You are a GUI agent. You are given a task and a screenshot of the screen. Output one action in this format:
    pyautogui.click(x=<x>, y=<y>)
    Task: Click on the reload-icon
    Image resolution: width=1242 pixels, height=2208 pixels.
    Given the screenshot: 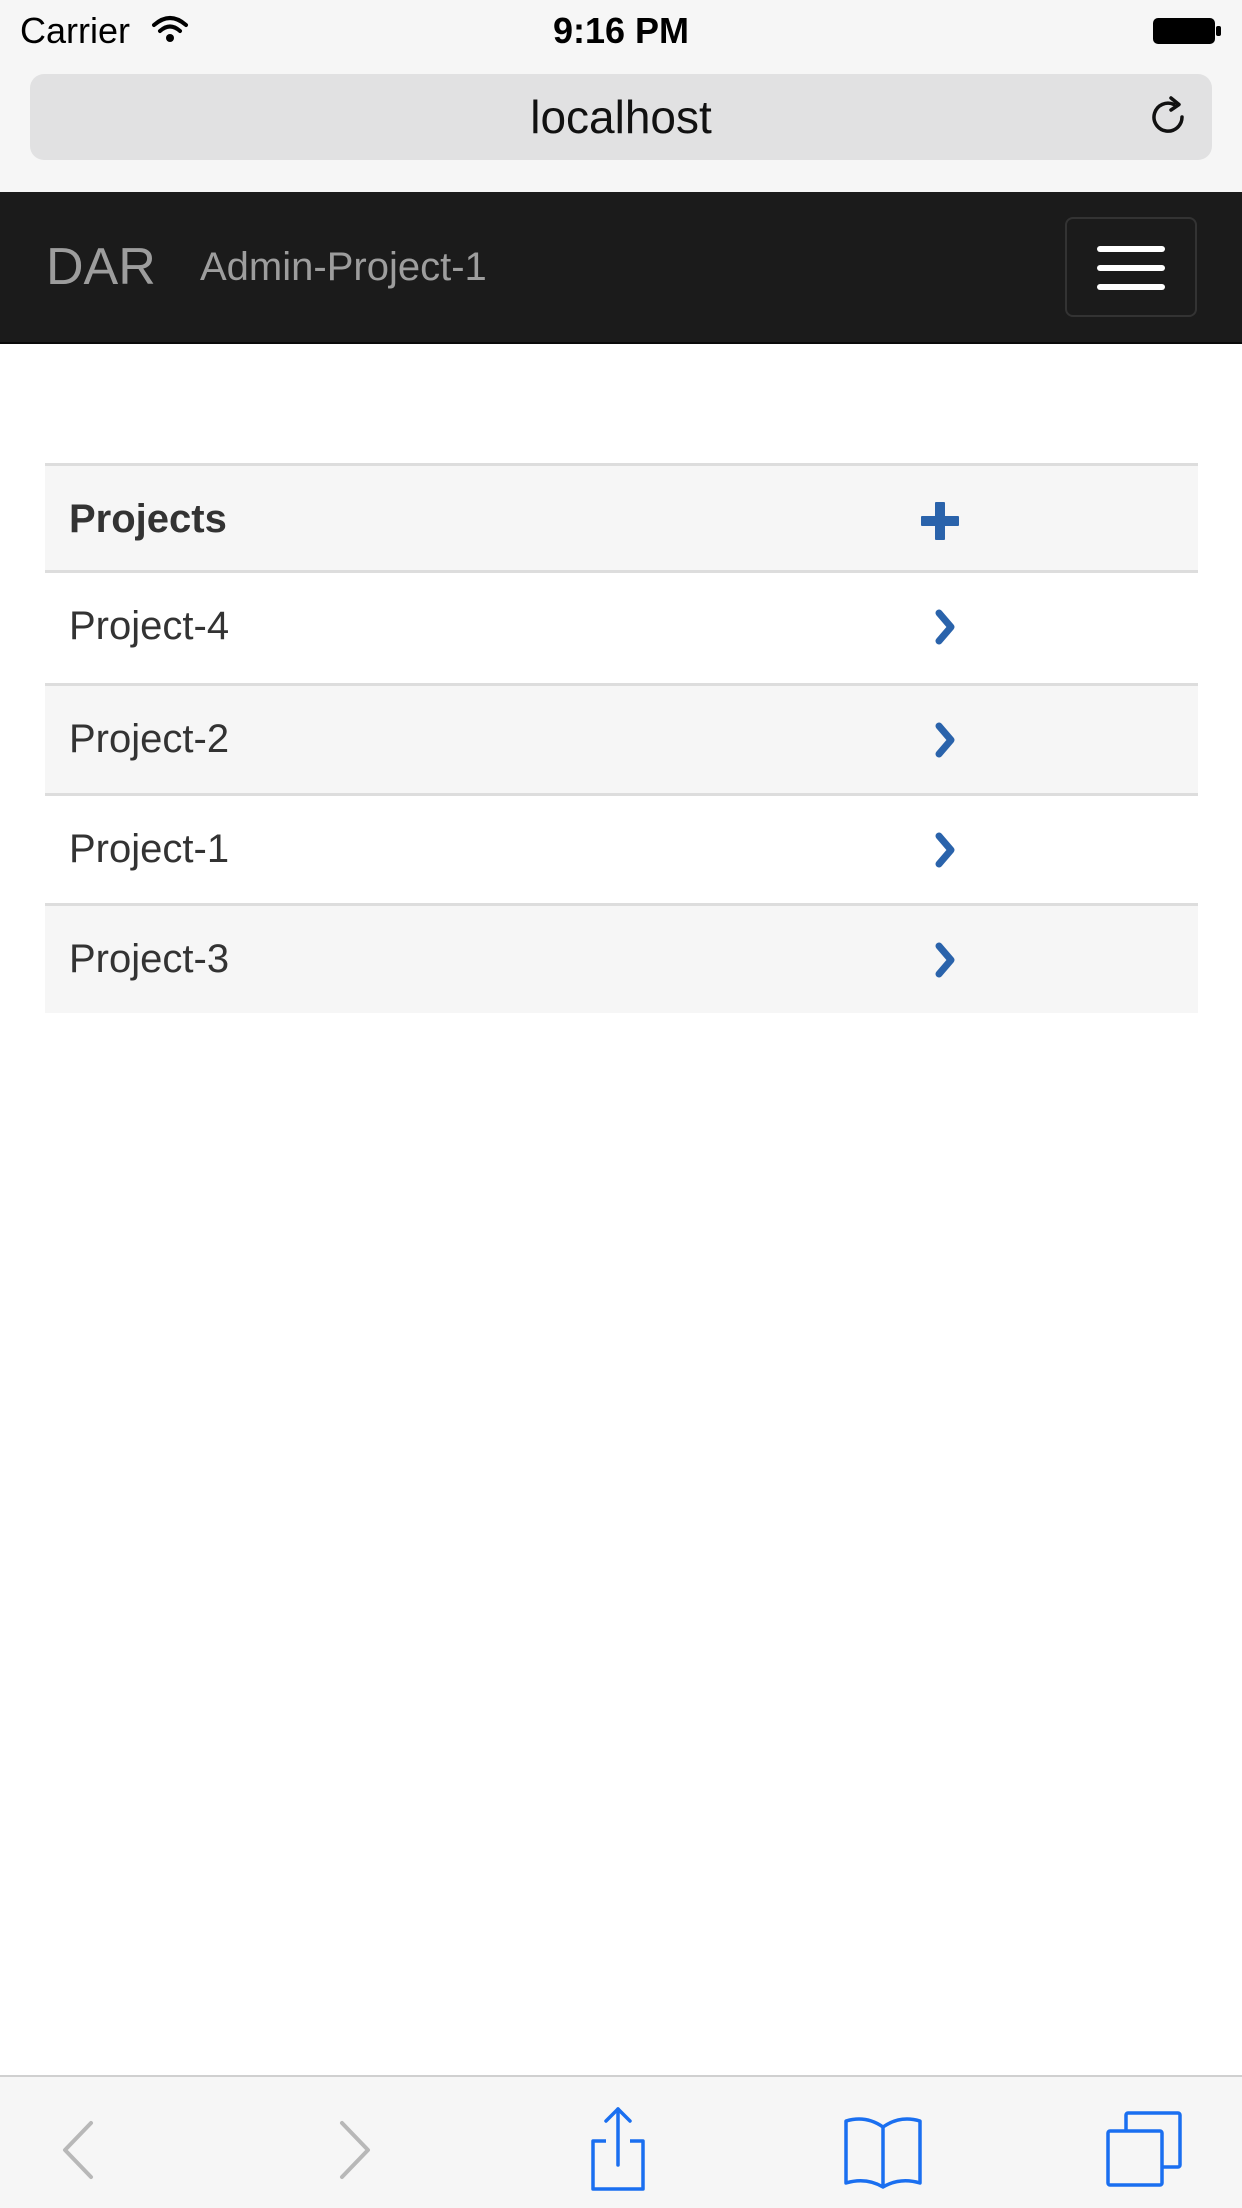 What is the action you would take?
    pyautogui.click(x=1168, y=117)
    